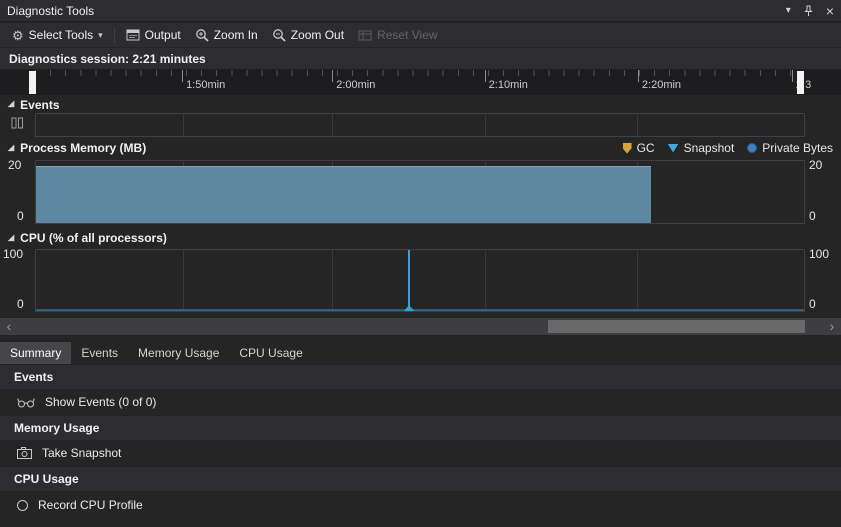 Image resolution: width=841 pixels, height=527 pixels. What do you see at coordinates (235, 35) in the screenshot?
I see `zoom-in-label: Zoom In` at bounding box center [235, 35].